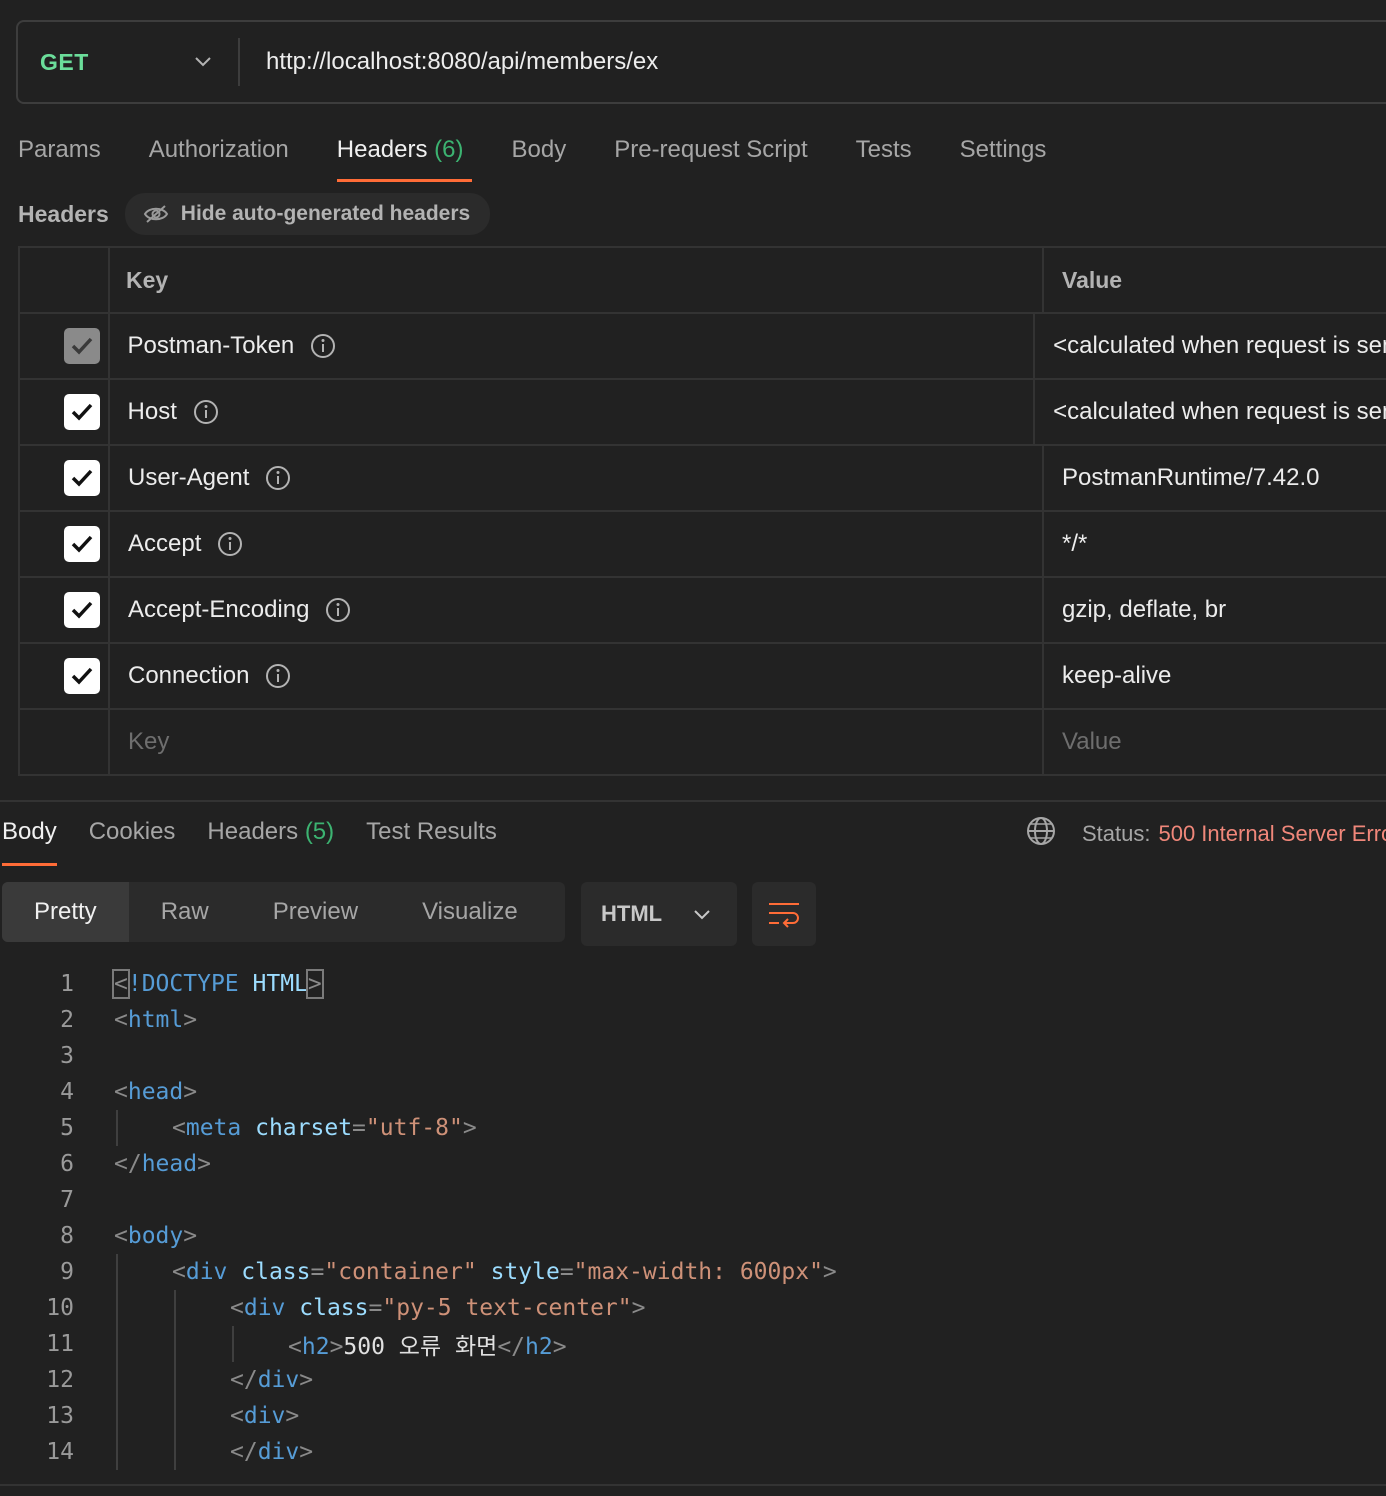 This screenshot has width=1386, height=1496. I want to click on code-token: <, so click(295, 1347).